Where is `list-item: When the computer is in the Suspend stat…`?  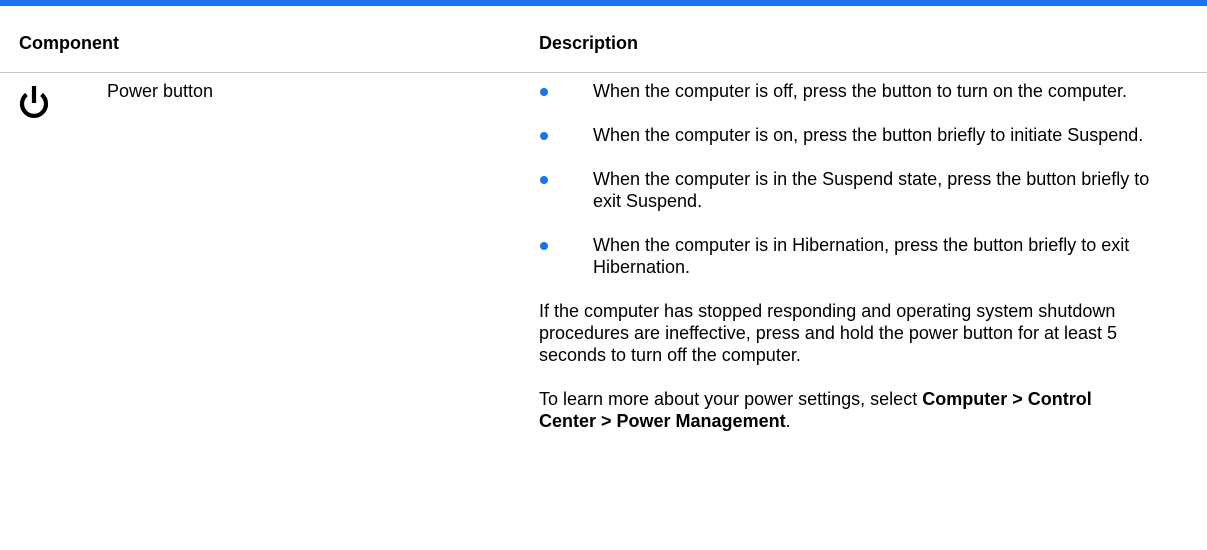
list-item: When the computer is in the Suspend stat… is located at coordinates (864, 190).